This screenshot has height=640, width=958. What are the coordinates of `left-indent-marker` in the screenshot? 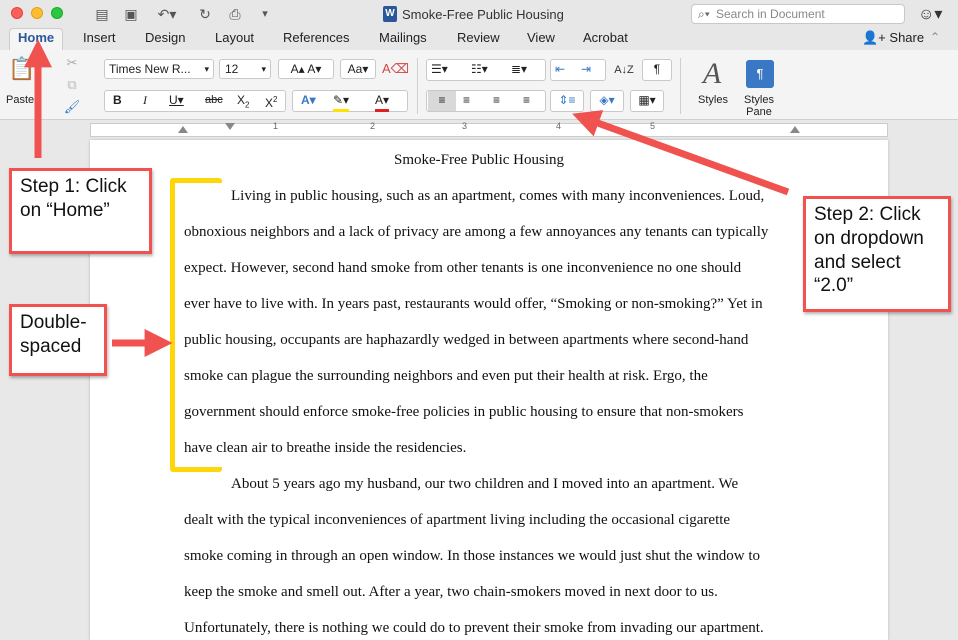 It's located at (183, 129).